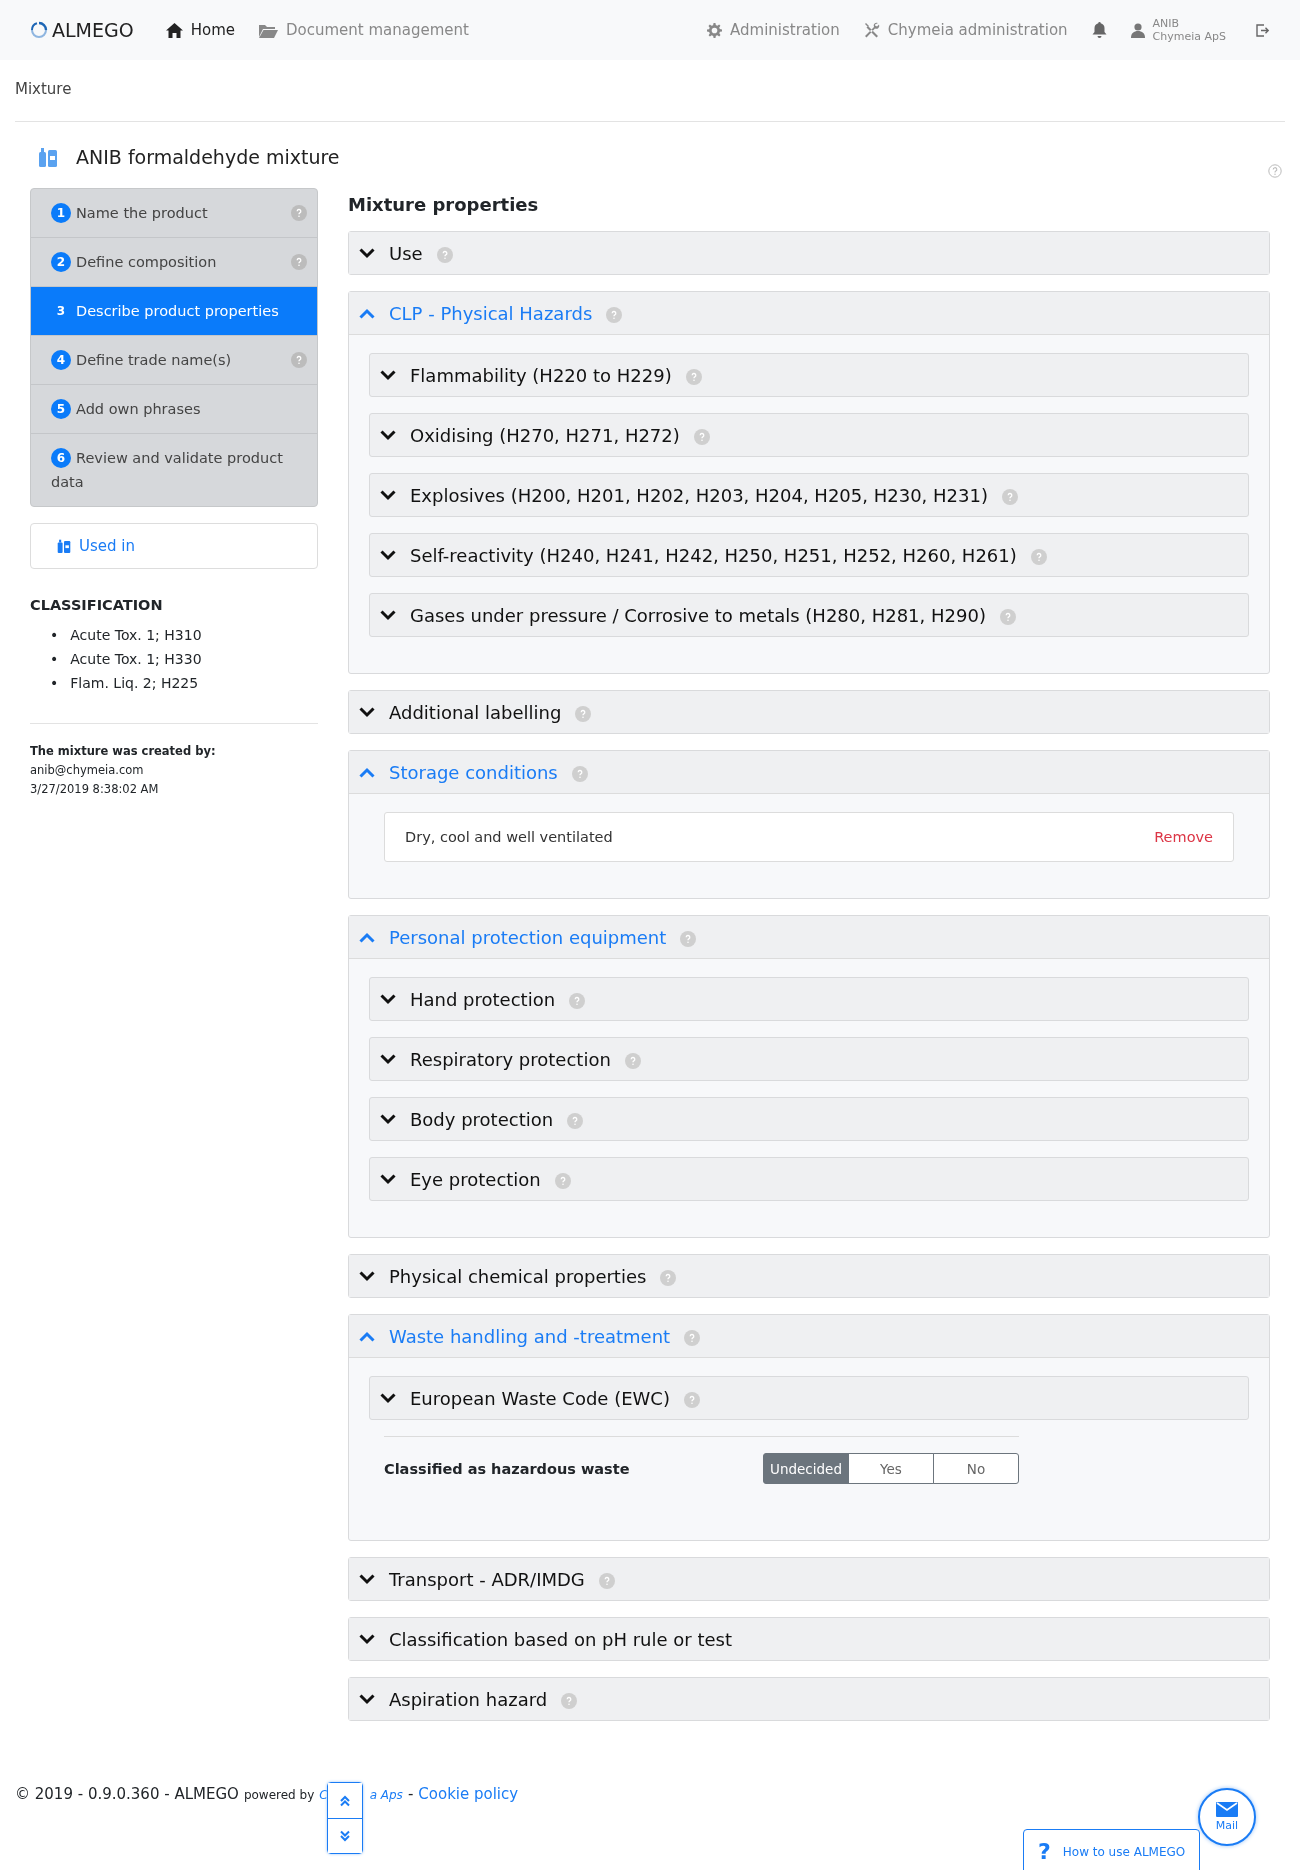 The height and width of the screenshot is (1870, 1300). Describe the element at coordinates (174, 213) in the screenshot. I see `step-item: 1 Name the product` at that location.